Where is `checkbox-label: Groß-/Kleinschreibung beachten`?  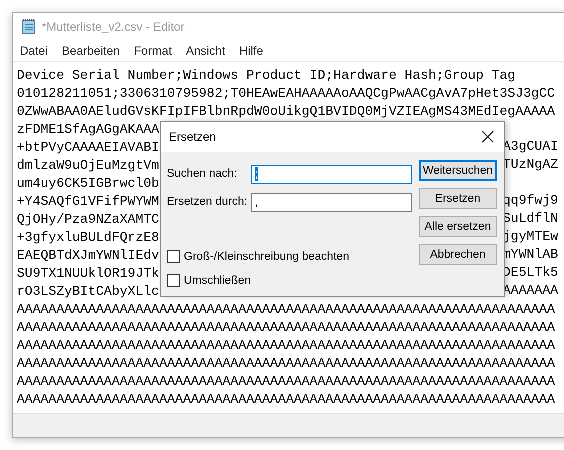 checkbox-label: Groß-/Kleinschreibung beachten is located at coordinates (267, 256).